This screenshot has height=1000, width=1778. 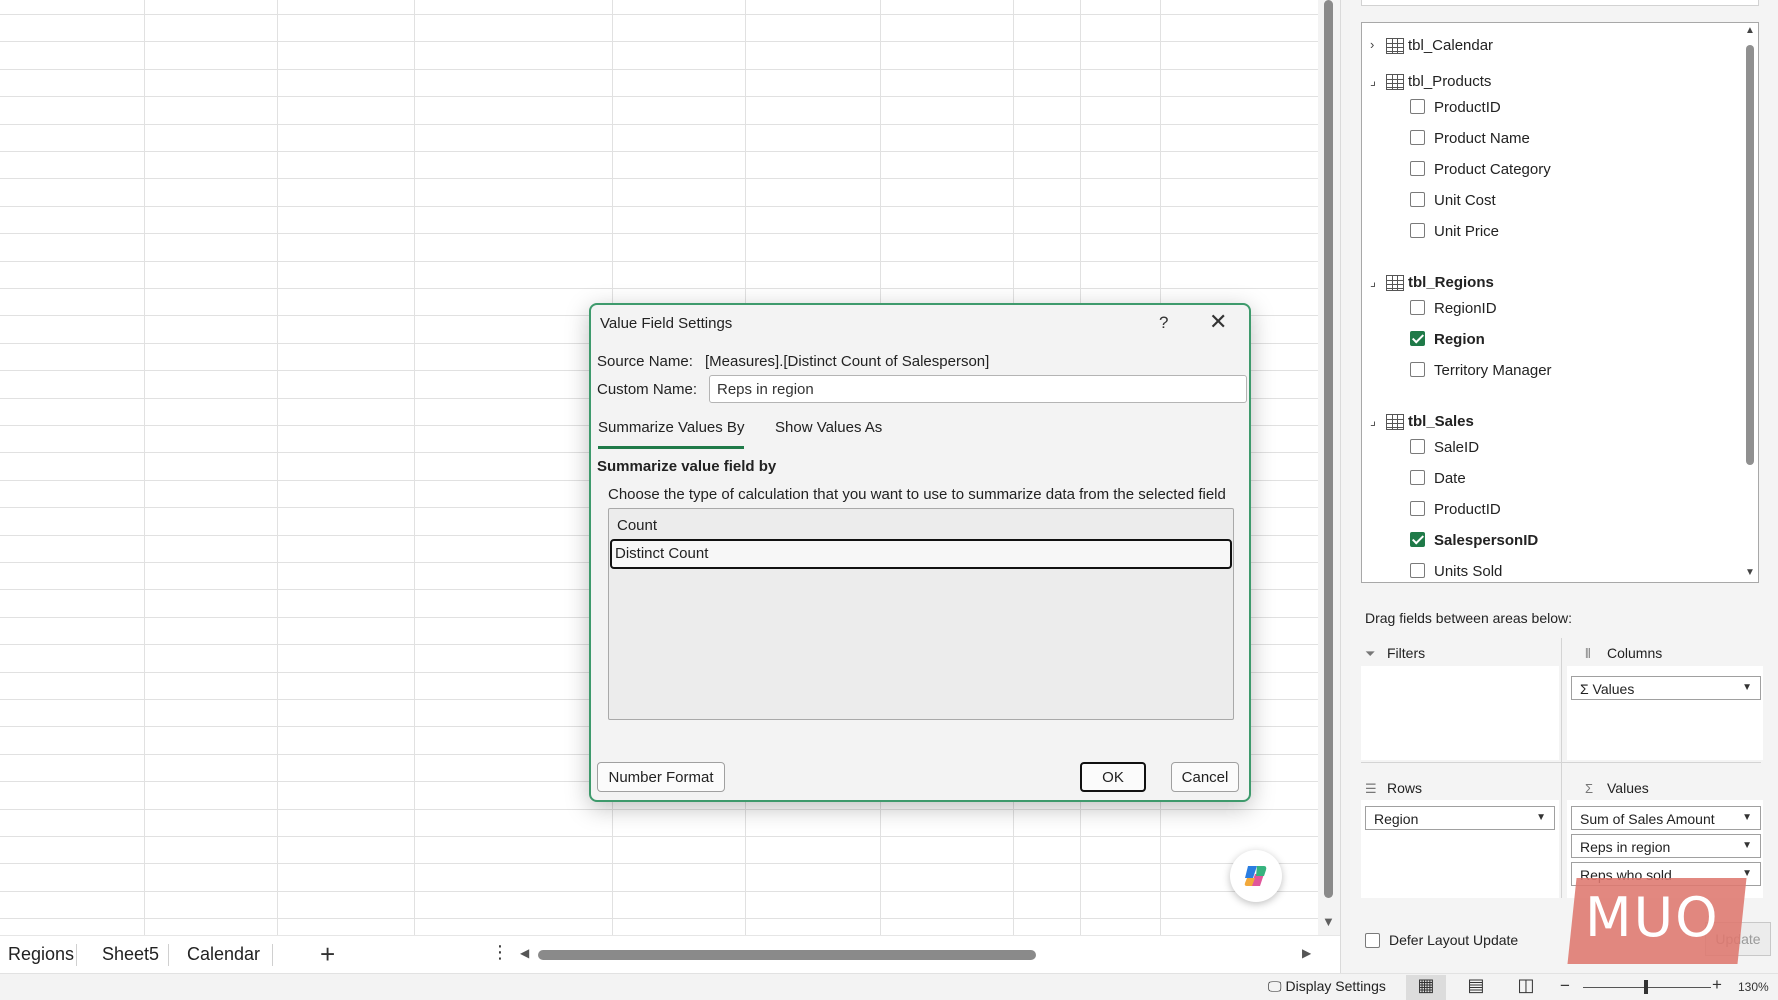 I want to click on scroll-right-icon: ▶, so click(x=1306, y=953).